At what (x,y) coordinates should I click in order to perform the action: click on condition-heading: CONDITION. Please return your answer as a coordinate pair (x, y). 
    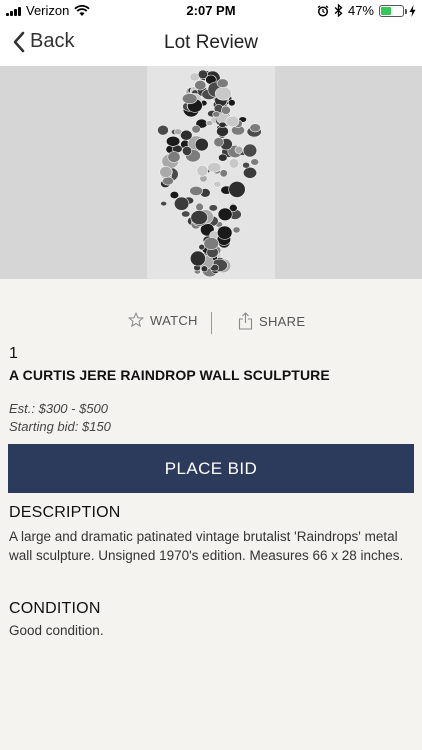
    Looking at the image, I should click on (55, 608).